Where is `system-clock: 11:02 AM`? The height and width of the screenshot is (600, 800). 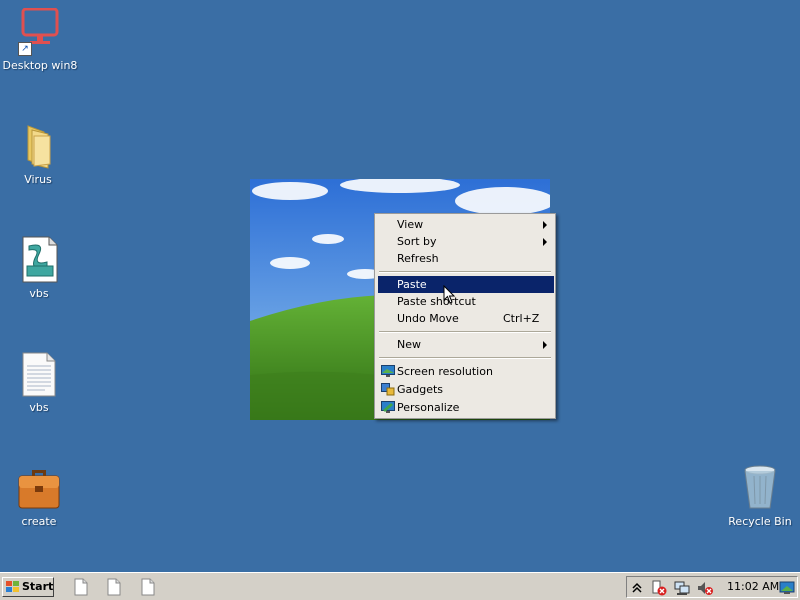
system-clock: 11:02 AM is located at coordinates (753, 587).